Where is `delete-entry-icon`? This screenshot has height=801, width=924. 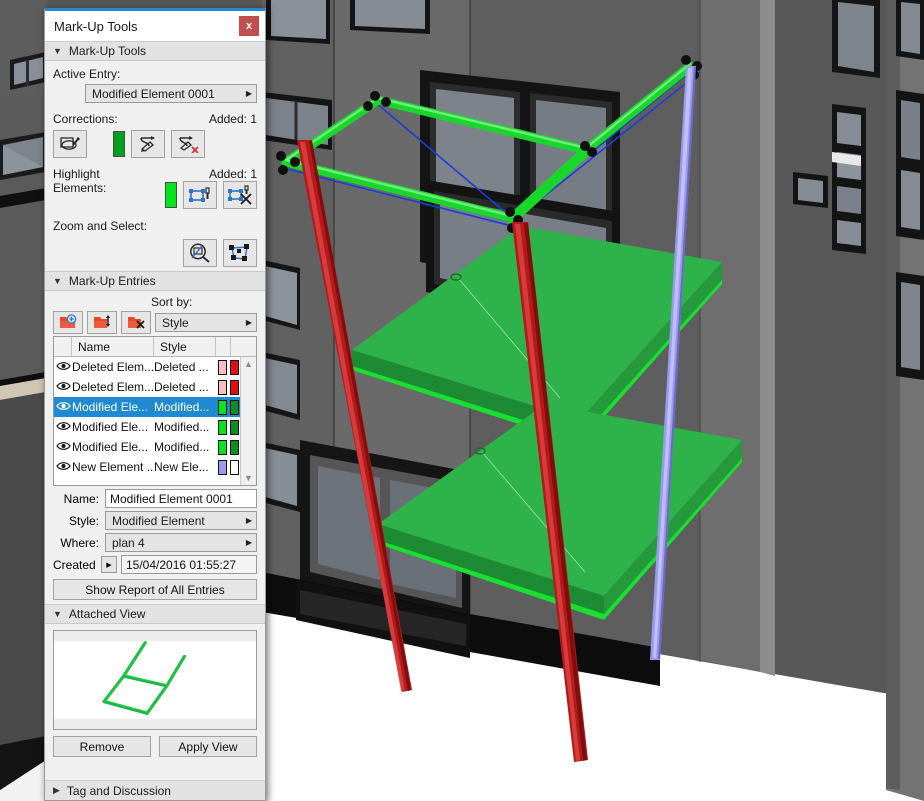
delete-entry-icon is located at coordinates (136, 322).